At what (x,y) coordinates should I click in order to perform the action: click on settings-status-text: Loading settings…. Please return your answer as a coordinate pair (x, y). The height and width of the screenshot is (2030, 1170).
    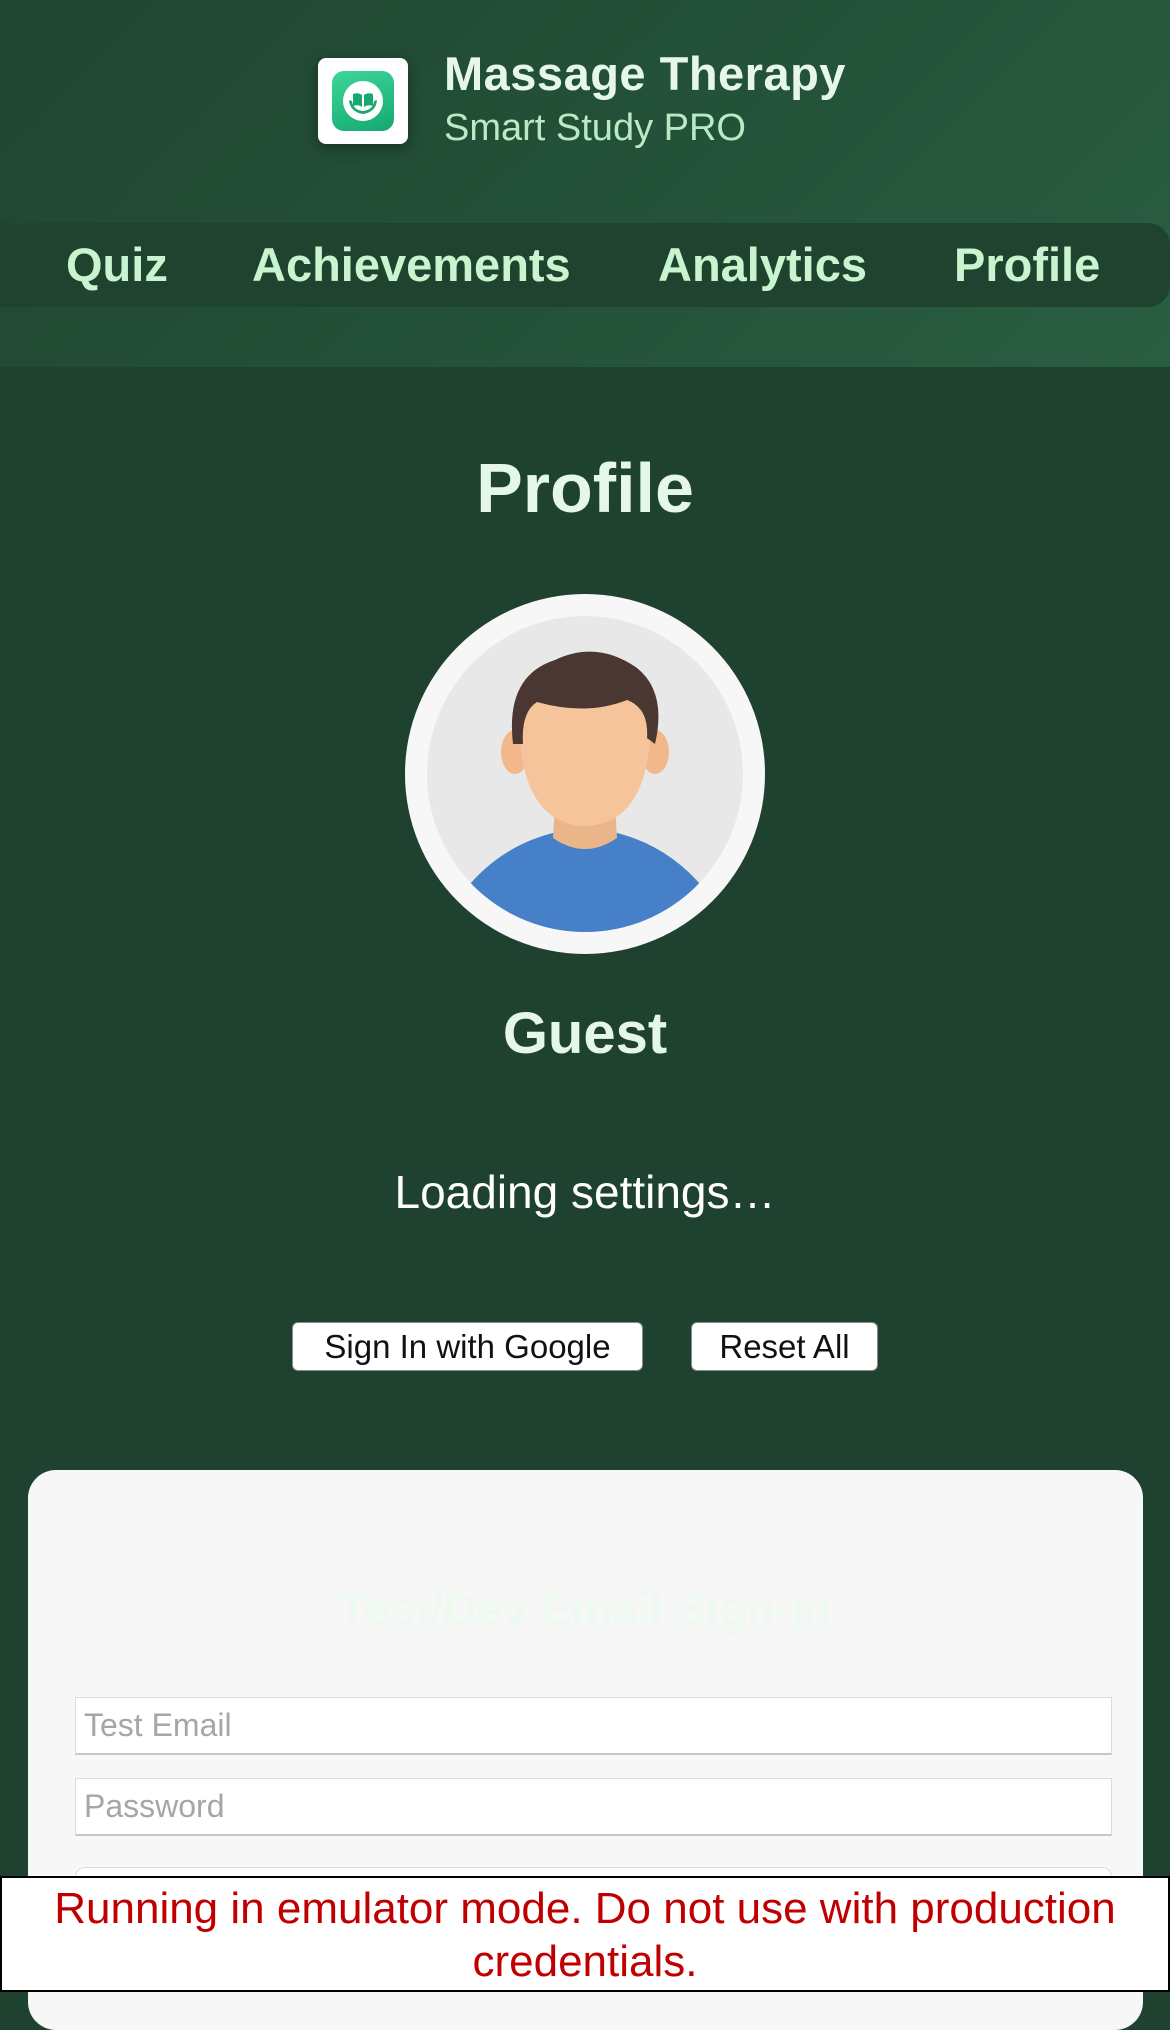
    Looking at the image, I should click on (585, 1192).